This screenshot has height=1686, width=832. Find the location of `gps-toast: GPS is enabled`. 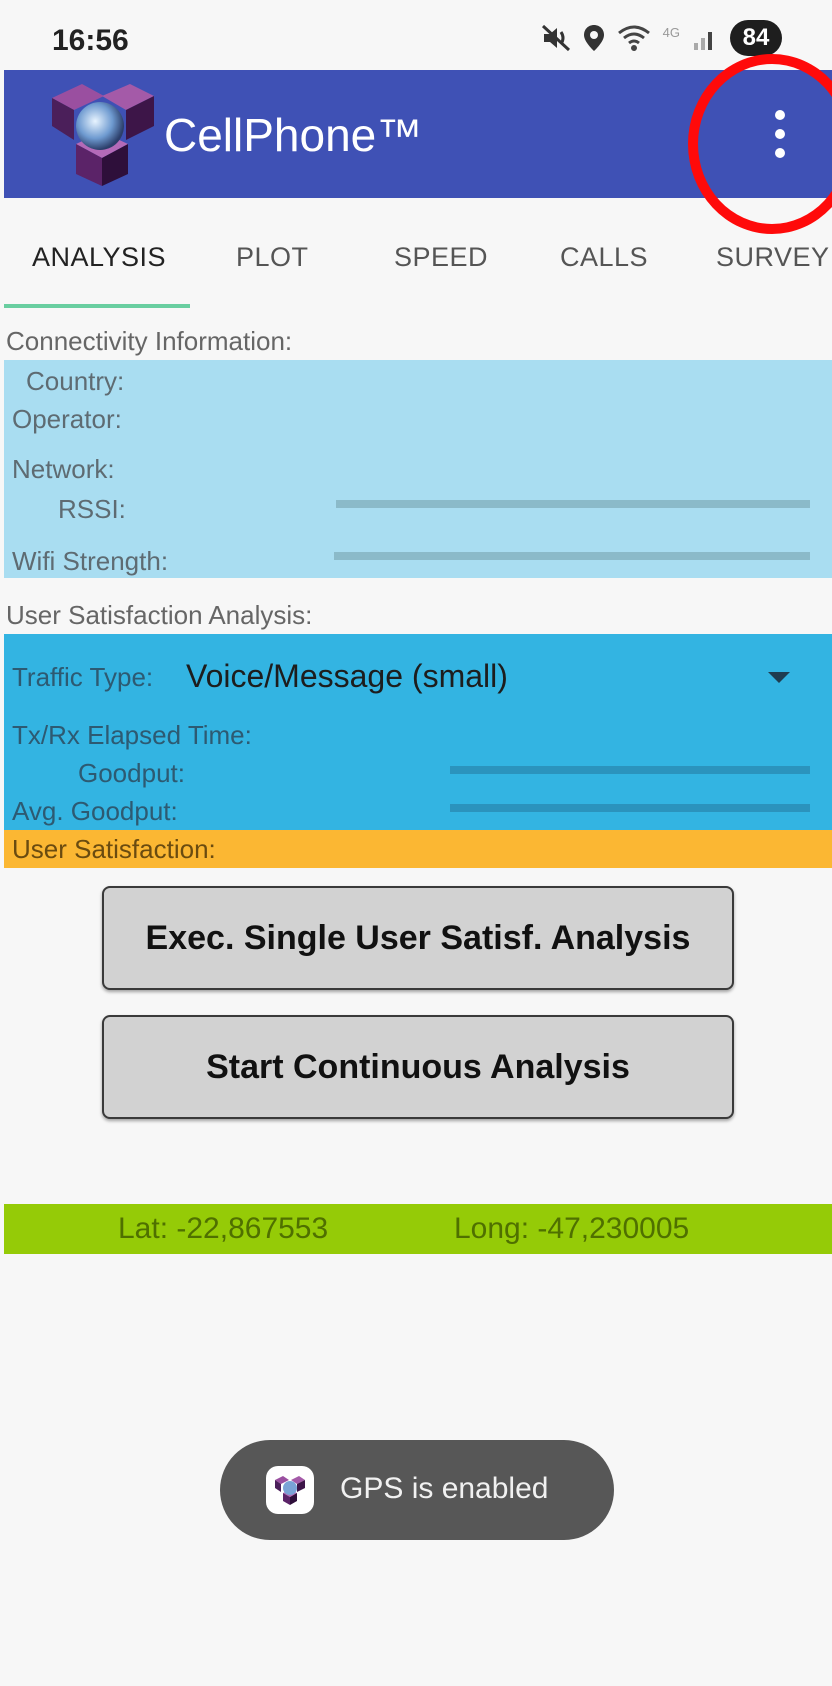

gps-toast: GPS is enabled is located at coordinates (417, 1490).